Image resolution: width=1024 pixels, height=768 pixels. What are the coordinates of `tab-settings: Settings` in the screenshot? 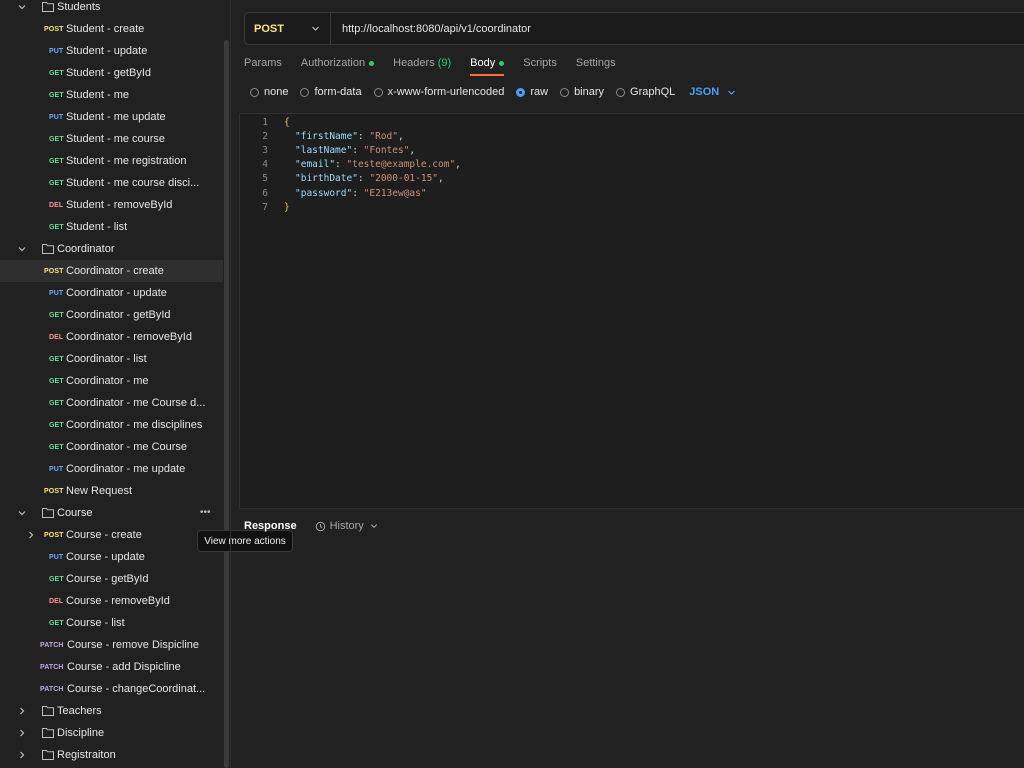 It's located at (596, 63).